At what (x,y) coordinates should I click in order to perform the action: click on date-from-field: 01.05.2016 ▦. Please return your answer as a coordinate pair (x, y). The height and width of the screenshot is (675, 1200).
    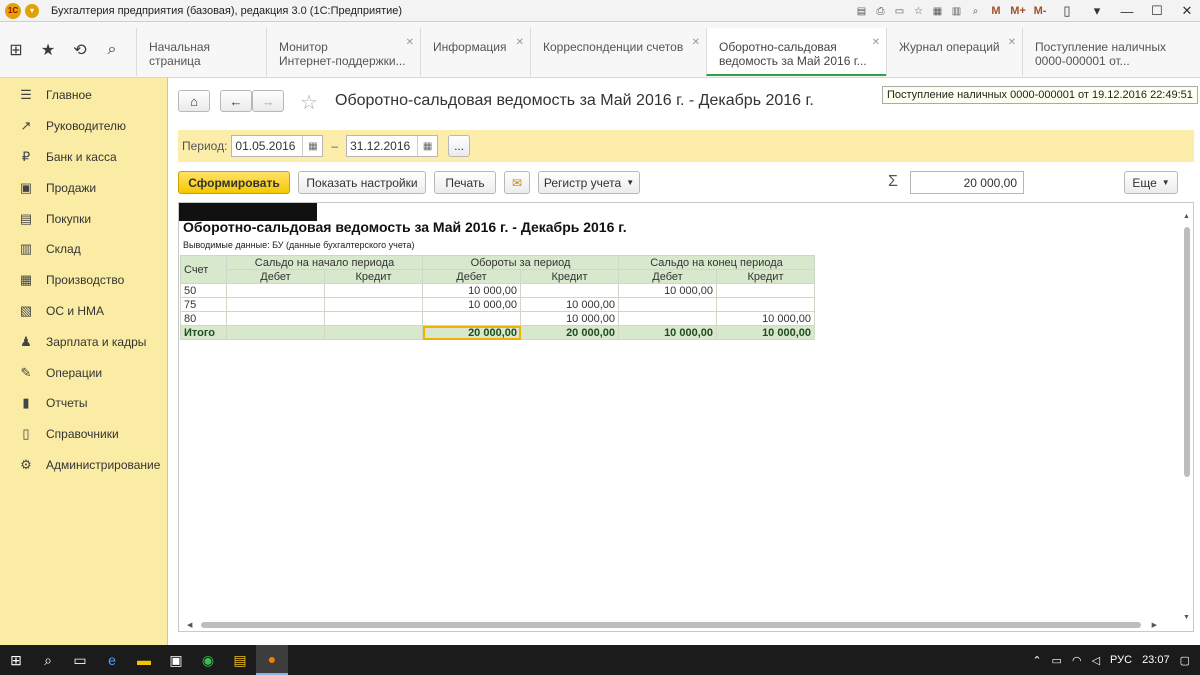
    Looking at the image, I should click on (277, 146).